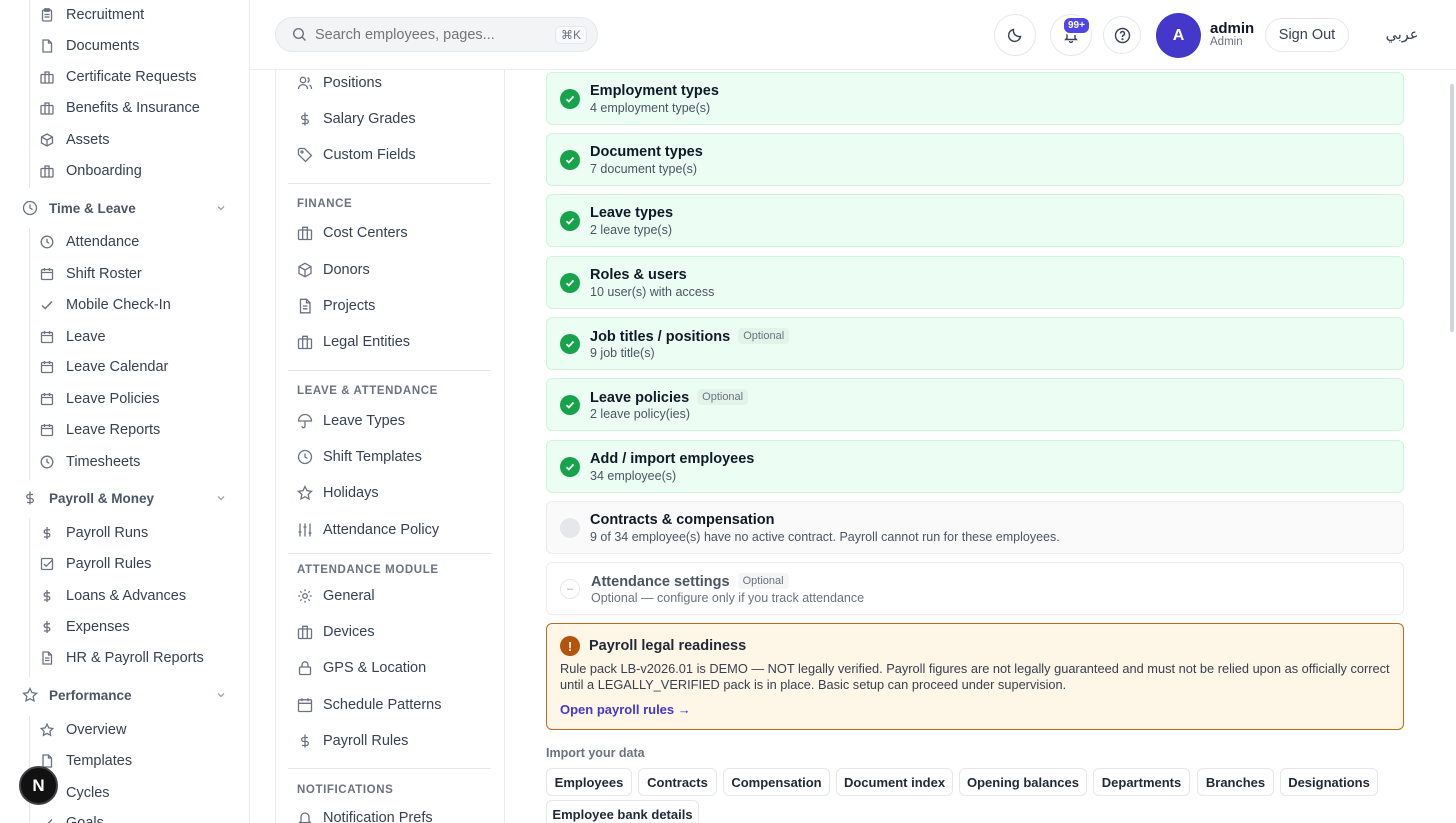  Describe the element at coordinates (364, 421) in the screenshot. I see `settings-nav-label: Leave Types` at that location.